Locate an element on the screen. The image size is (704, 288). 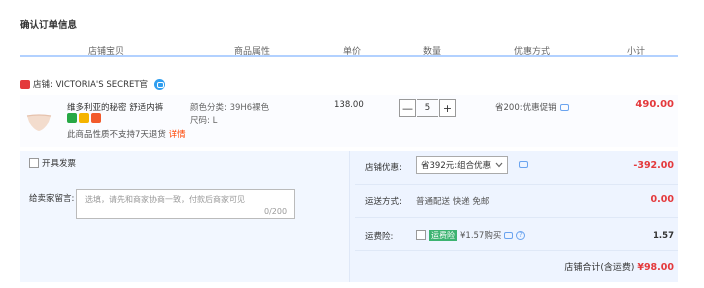
coupon-label: 店铺优惠: is located at coordinates (383, 168).